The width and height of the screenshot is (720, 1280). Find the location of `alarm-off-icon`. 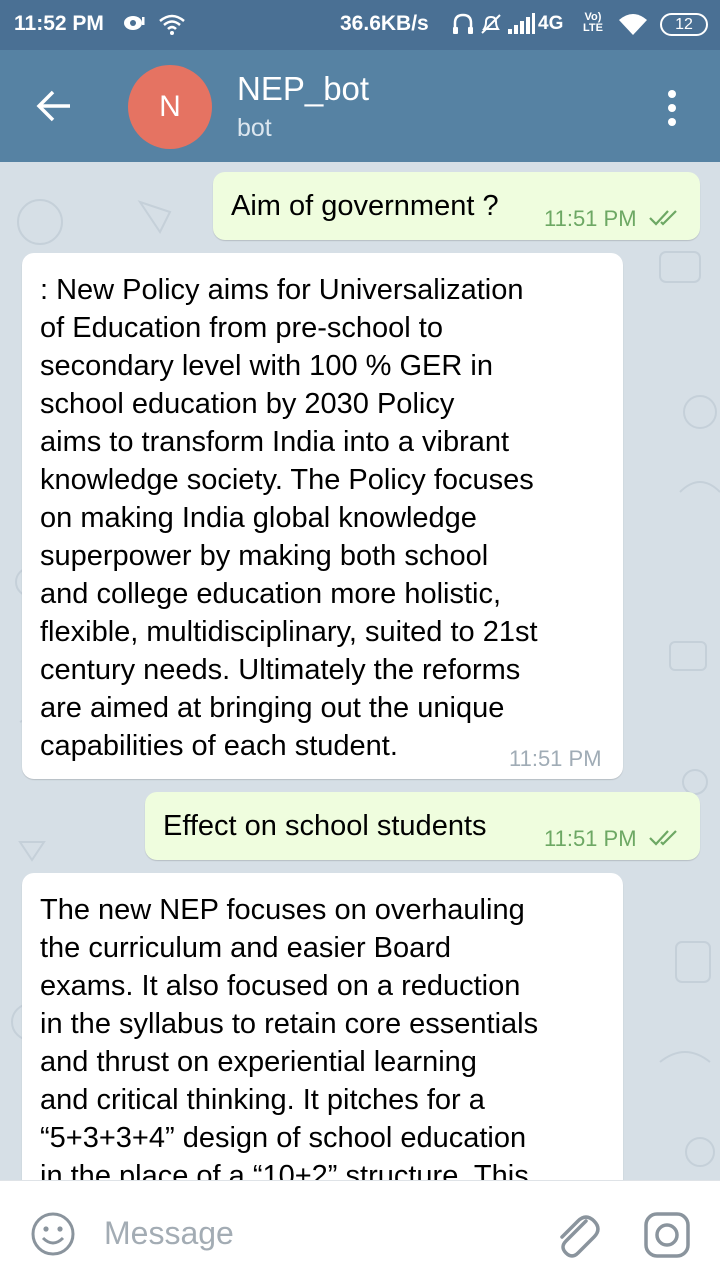

alarm-off-icon is located at coordinates (491, 24).